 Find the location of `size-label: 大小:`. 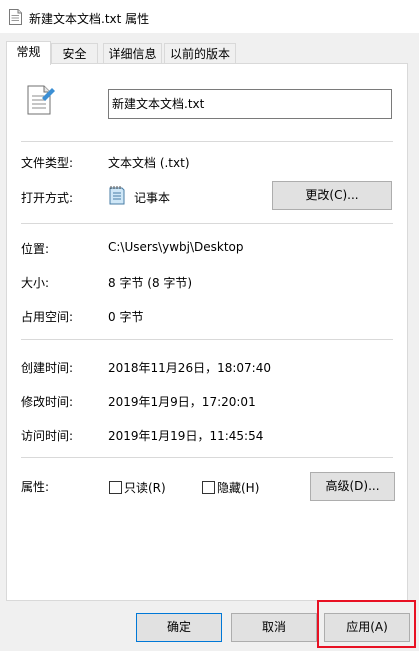

size-label: 大小: is located at coordinates (35, 283).